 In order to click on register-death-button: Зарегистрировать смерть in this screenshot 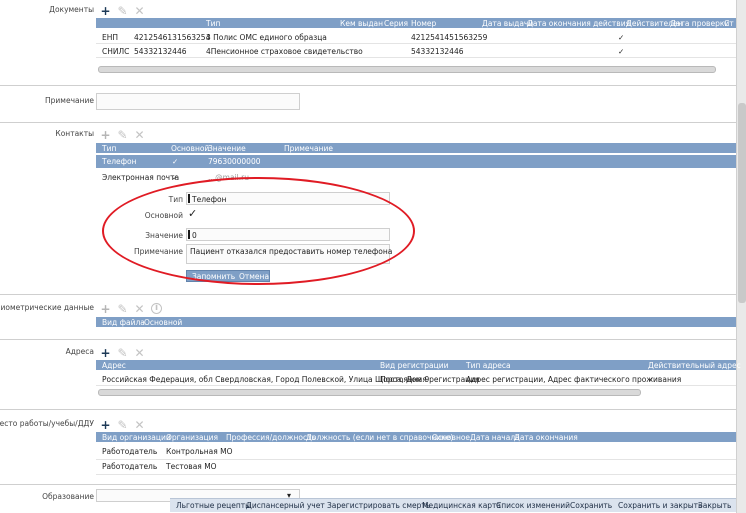, I will do `click(378, 505)`.